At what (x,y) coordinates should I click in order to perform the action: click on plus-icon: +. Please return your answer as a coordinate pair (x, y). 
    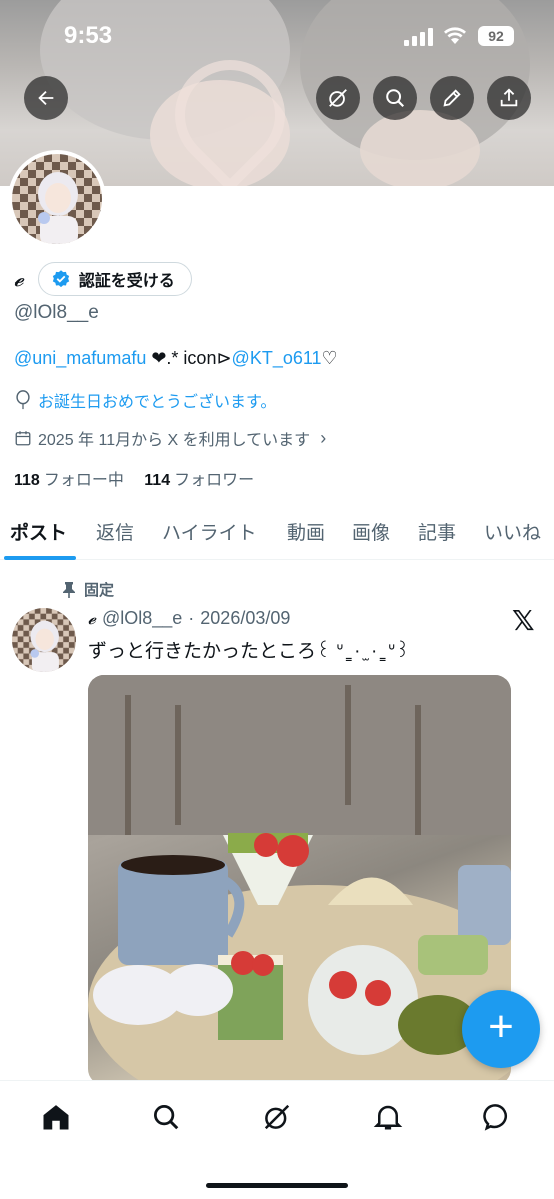
    Looking at the image, I should click on (501, 1026).